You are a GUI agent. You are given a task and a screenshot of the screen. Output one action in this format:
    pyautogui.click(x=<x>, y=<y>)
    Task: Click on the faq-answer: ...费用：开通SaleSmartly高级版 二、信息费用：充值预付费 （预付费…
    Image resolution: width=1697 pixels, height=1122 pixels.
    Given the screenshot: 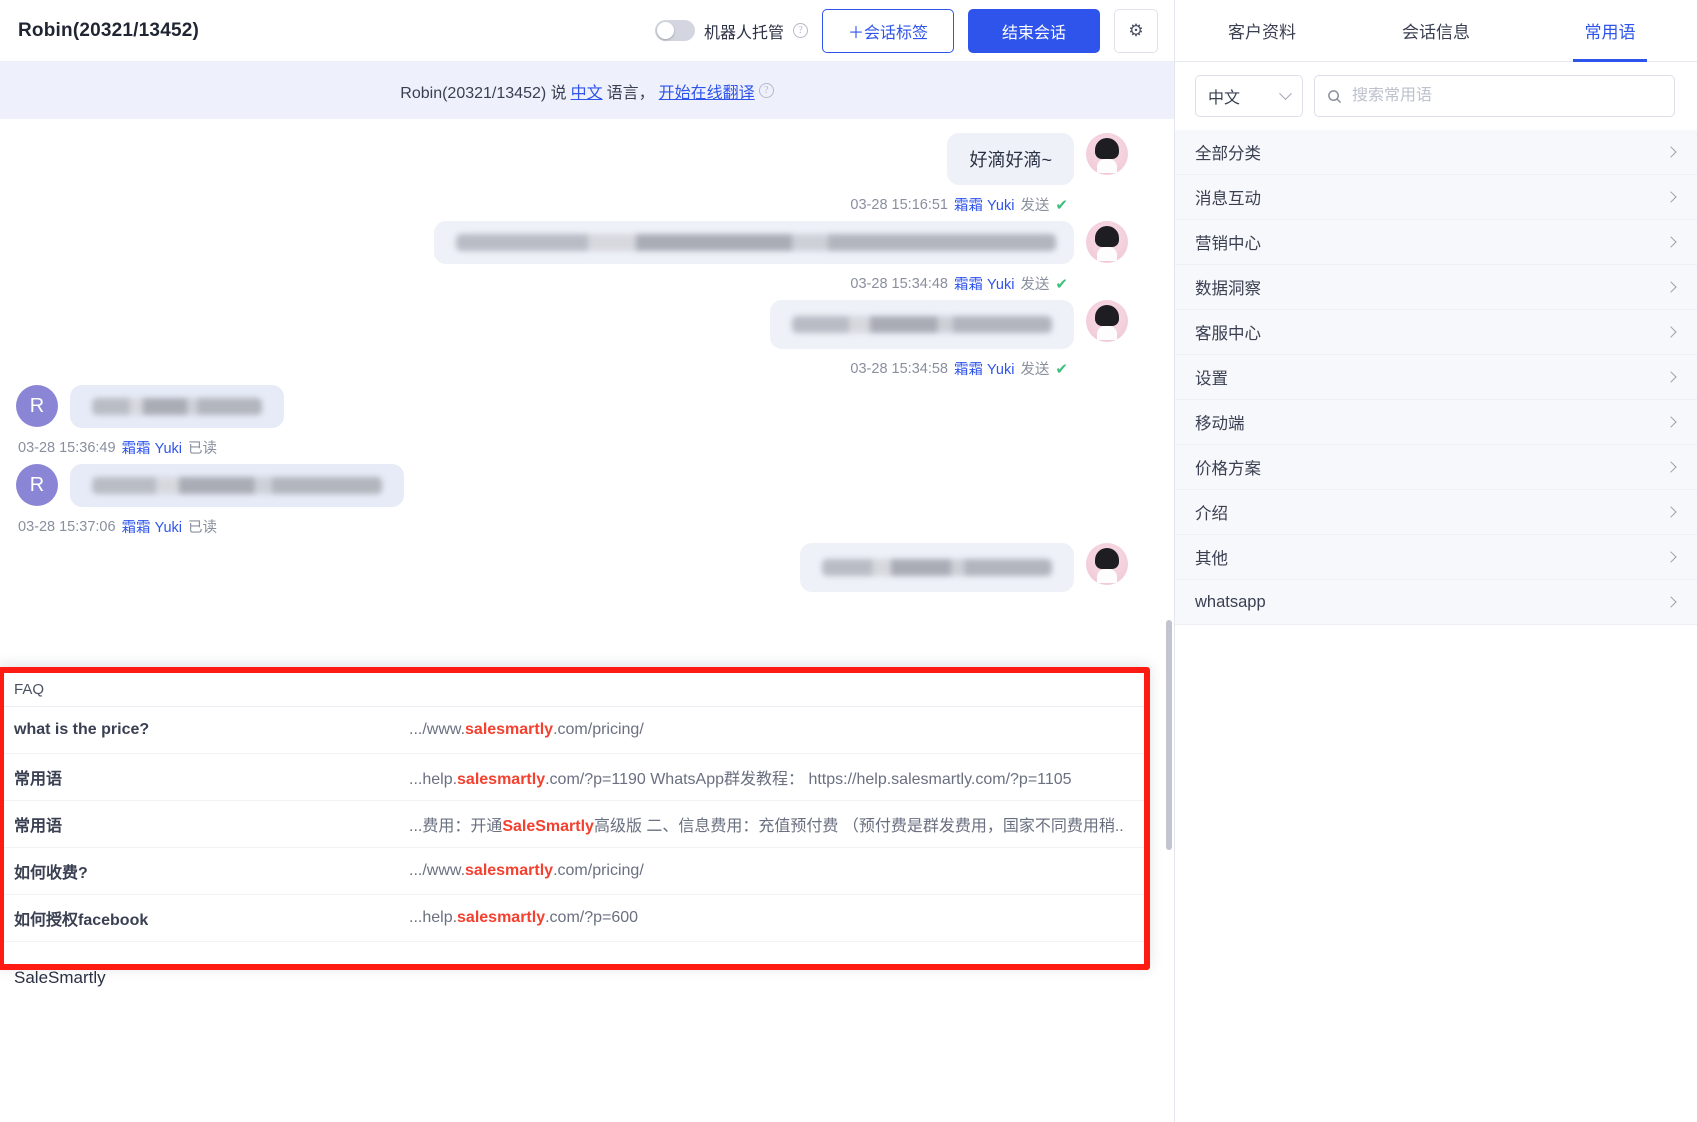 What is the action you would take?
    pyautogui.click(x=766, y=824)
    